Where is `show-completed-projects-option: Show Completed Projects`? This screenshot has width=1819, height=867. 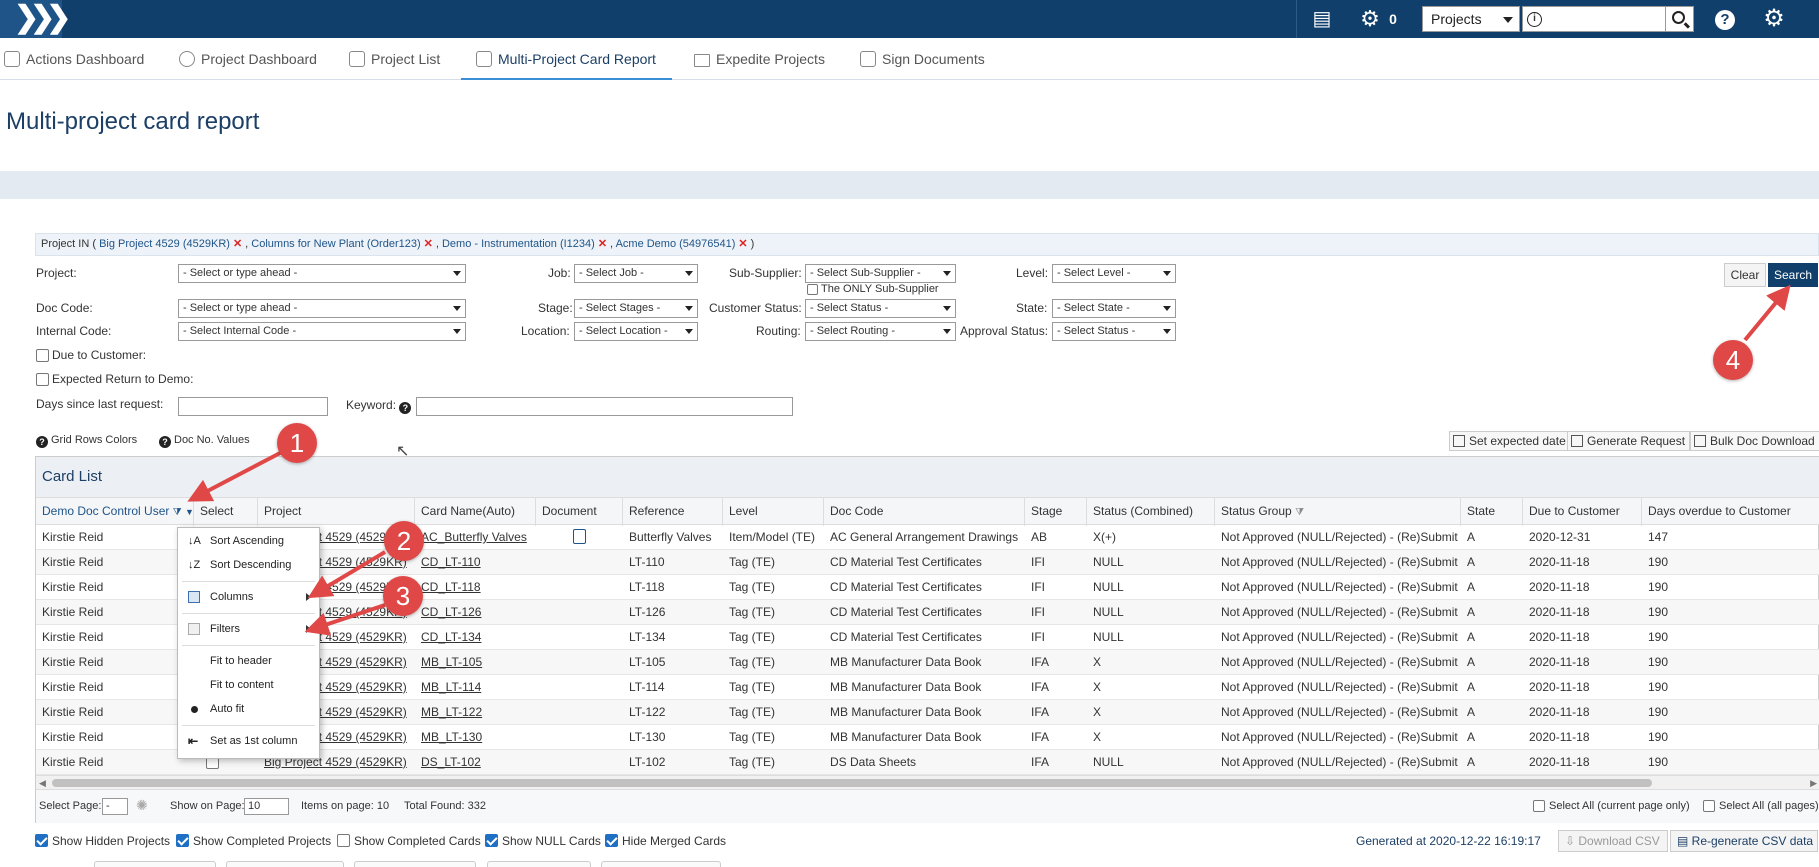 show-completed-projects-option: Show Completed Projects is located at coordinates (253, 841).